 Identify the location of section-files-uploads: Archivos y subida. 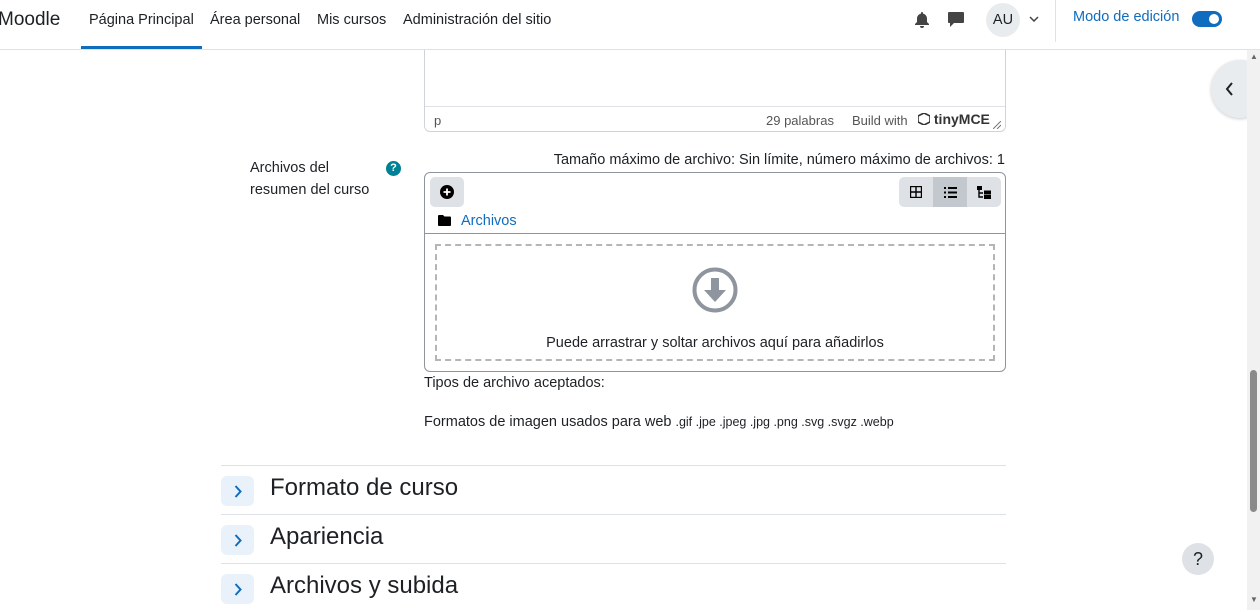
(613, 587).